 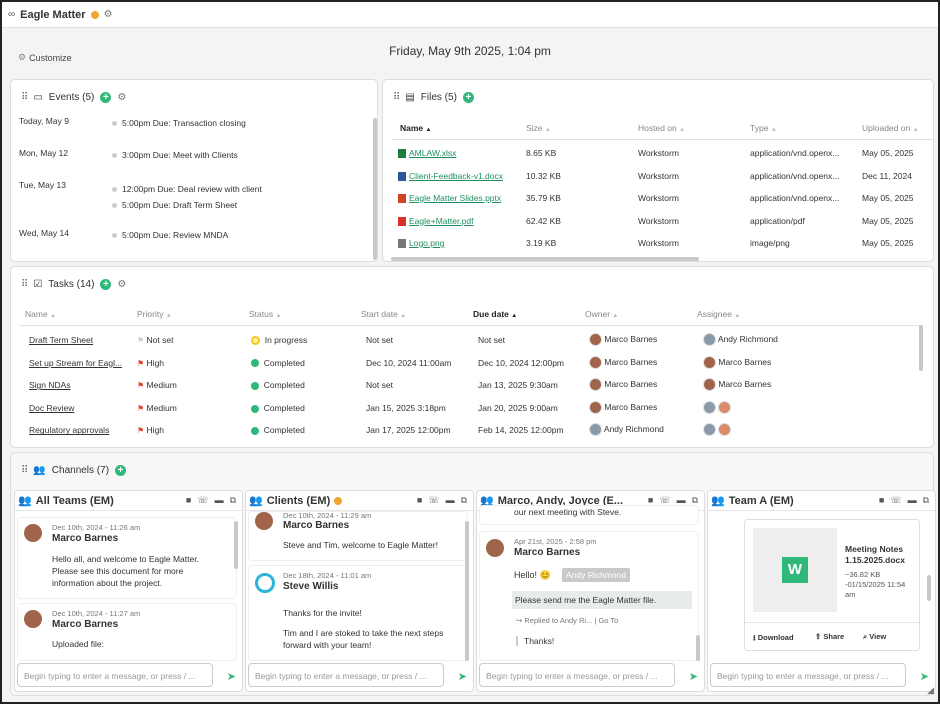 I want to click on share-button: ⇪ Share, so click(x=829, y=636).